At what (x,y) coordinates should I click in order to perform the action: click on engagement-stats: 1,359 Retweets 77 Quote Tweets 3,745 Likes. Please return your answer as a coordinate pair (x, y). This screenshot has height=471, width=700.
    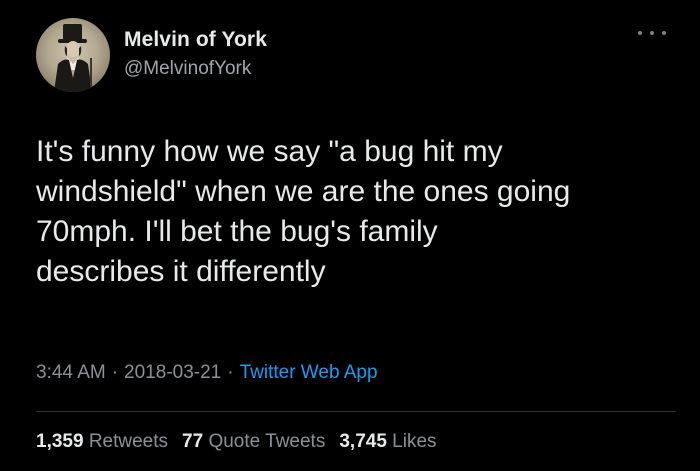
    Looking at the image, I should click on (243, 442).